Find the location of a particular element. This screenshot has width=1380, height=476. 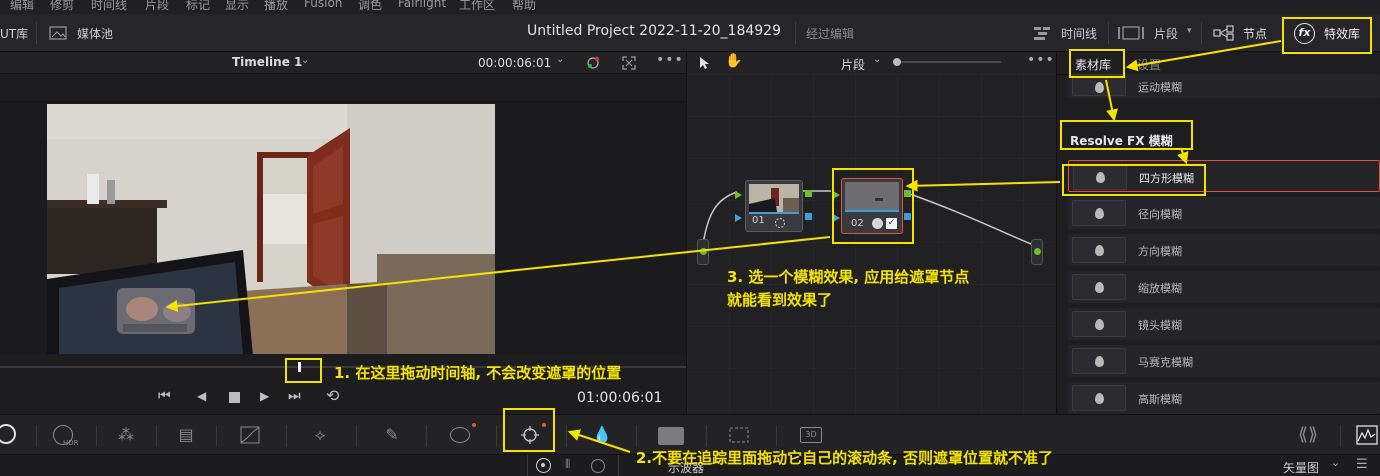

menu-fairlight: Fairlight is located at coordinates (422, 5).